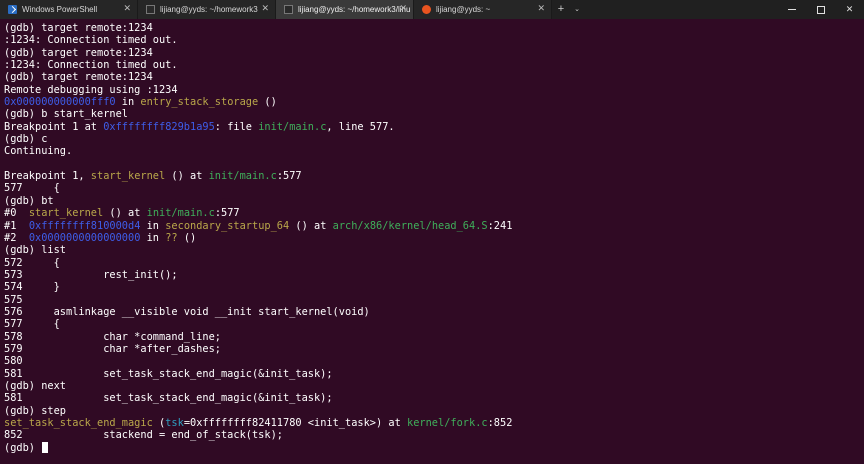 The image size is (864, 464). I want to click on terminal-text: () at, so click(125, 213).